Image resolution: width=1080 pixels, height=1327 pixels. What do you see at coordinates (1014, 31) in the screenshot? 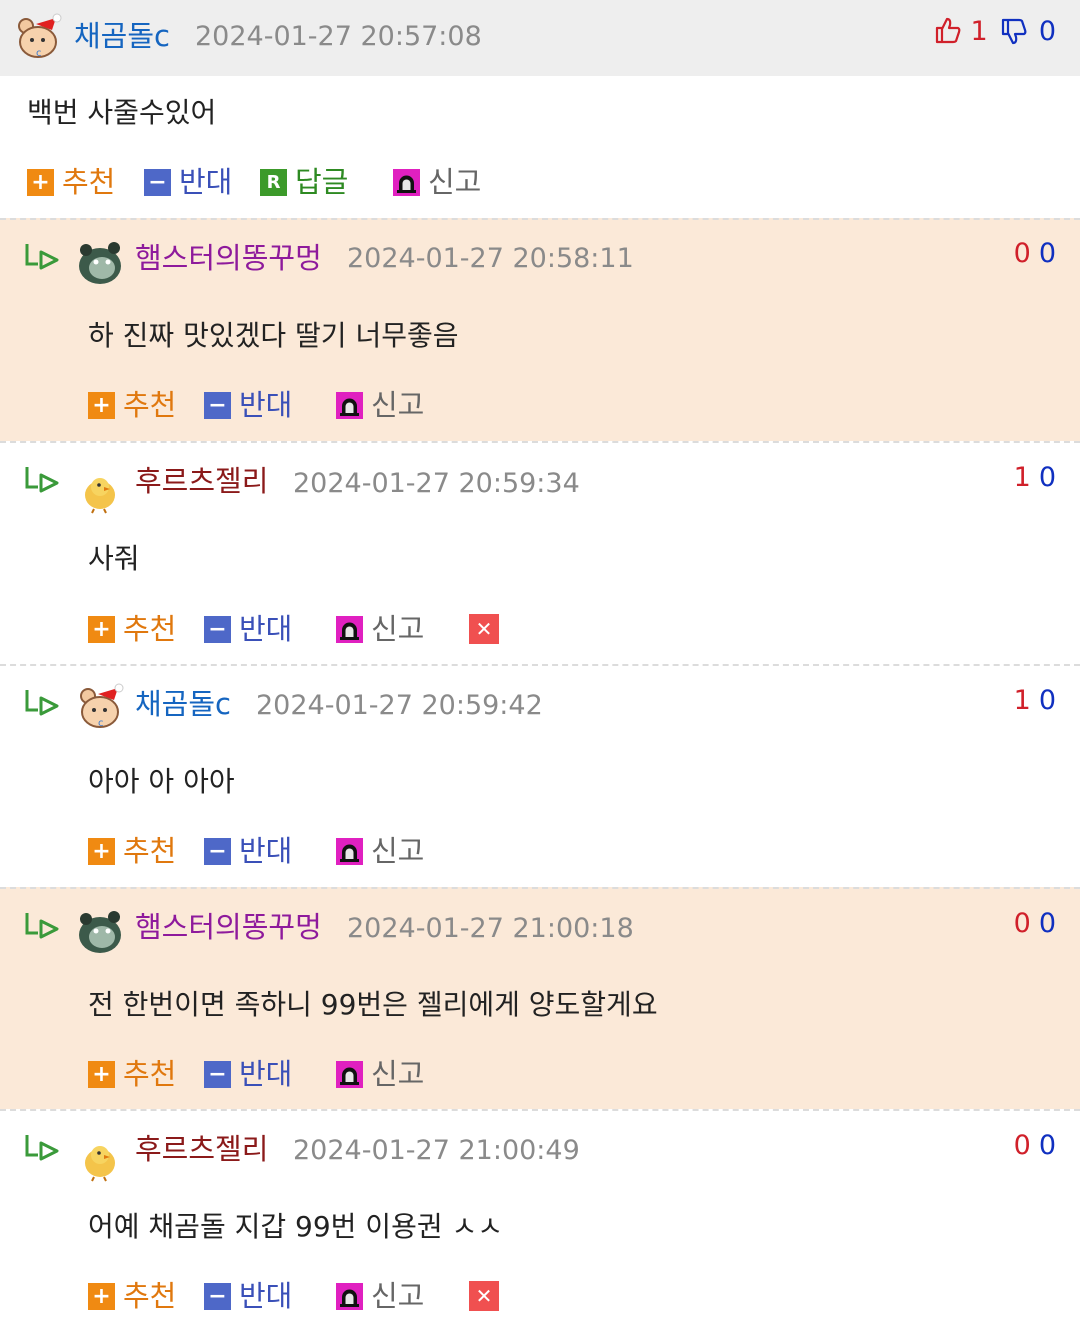
I see `thumbs-down-icon` at bounding box center [1014, 31].